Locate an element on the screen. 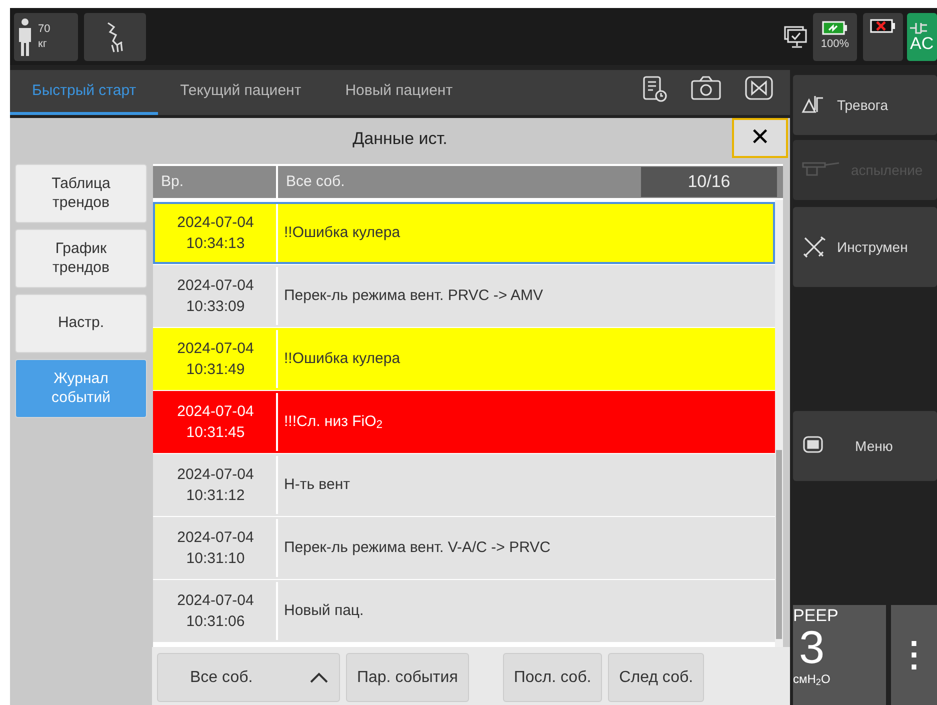  monitor-icon is located at coordinates (795, 36).